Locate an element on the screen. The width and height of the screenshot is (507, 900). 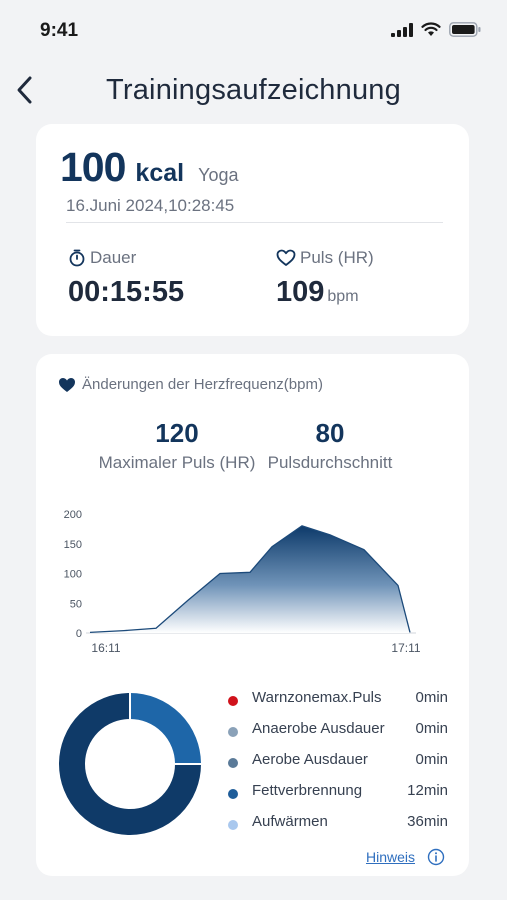
heart-filled-icon is located at coordinates (67, 384).